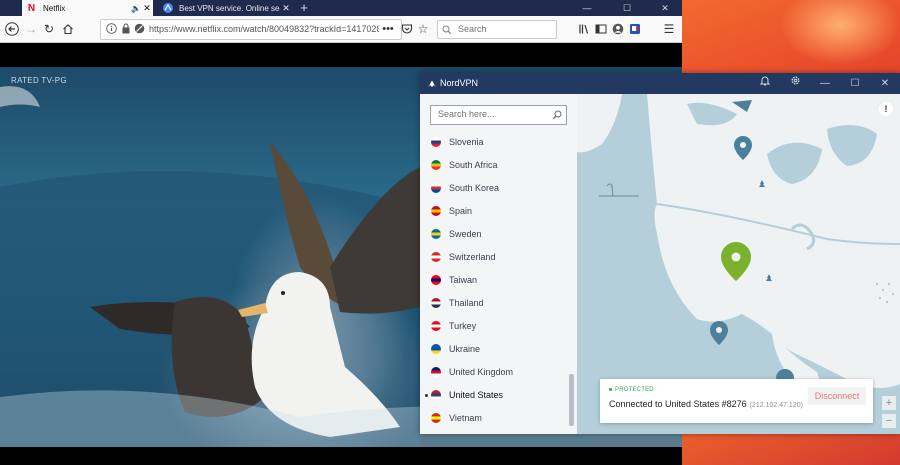 Image resolution: width=900 pixels, height=465 pixels. I want to click on country-item: South Korea, so click(495, 188).